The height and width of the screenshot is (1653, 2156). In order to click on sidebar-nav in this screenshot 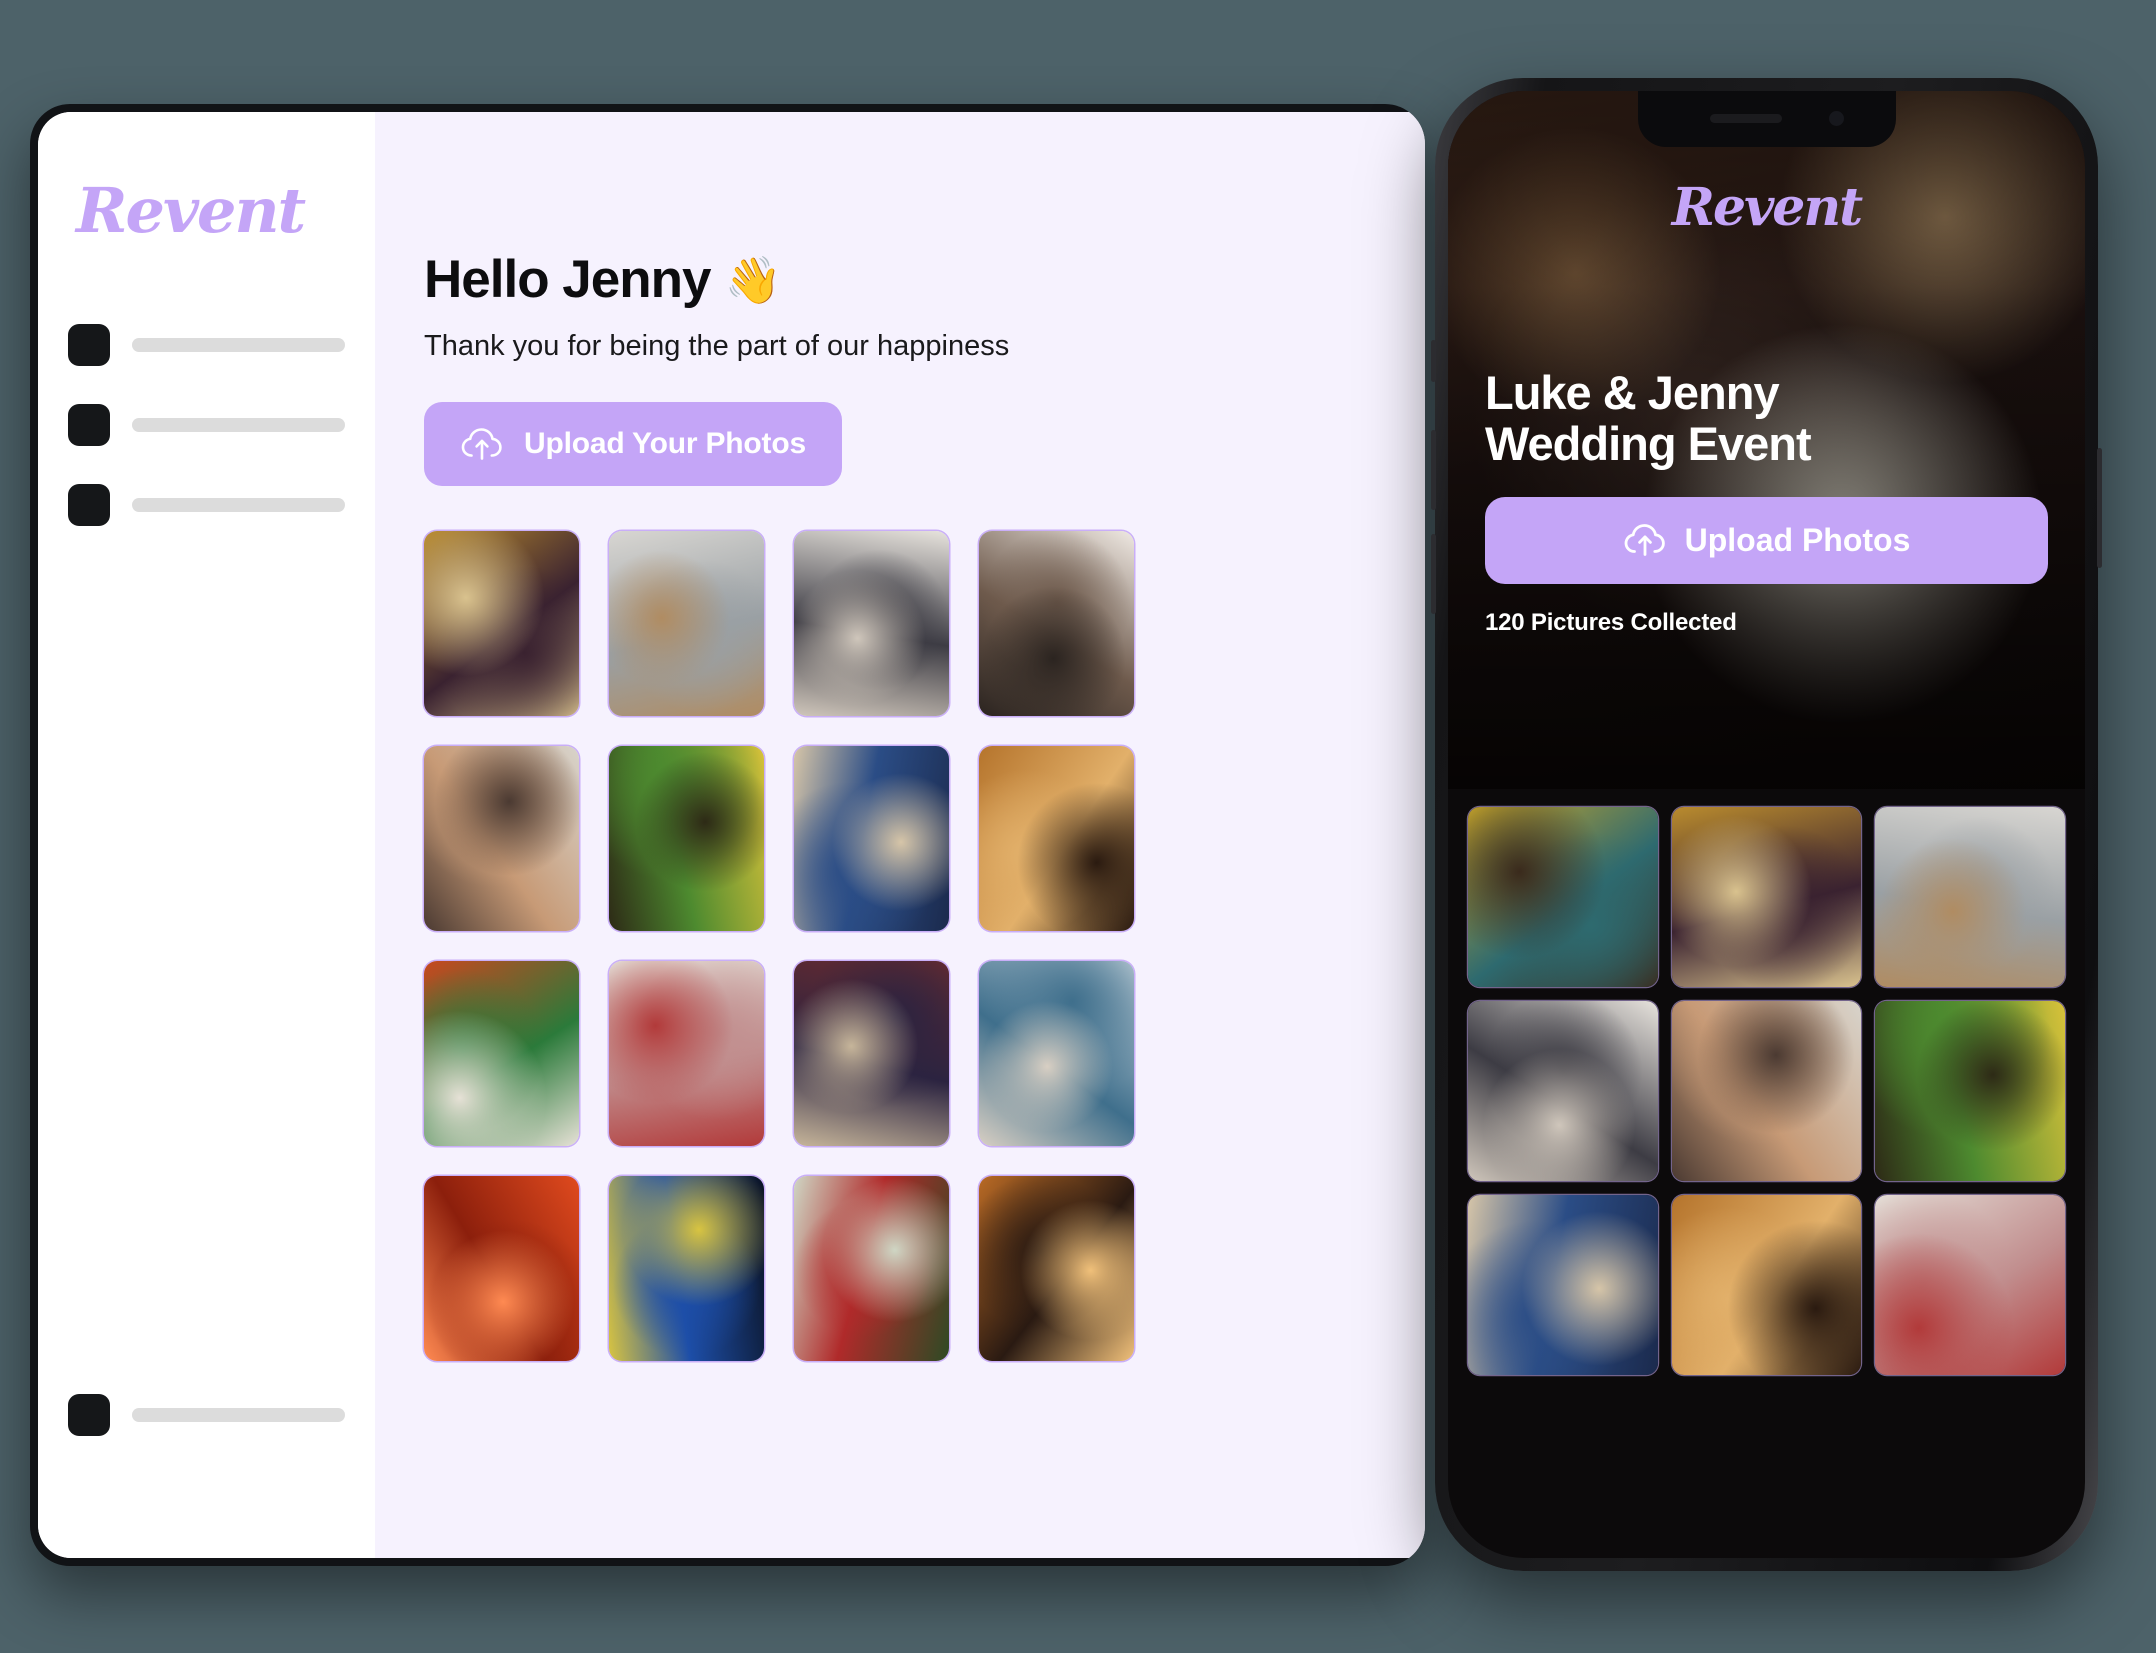, I will do `click(206, 425)`.